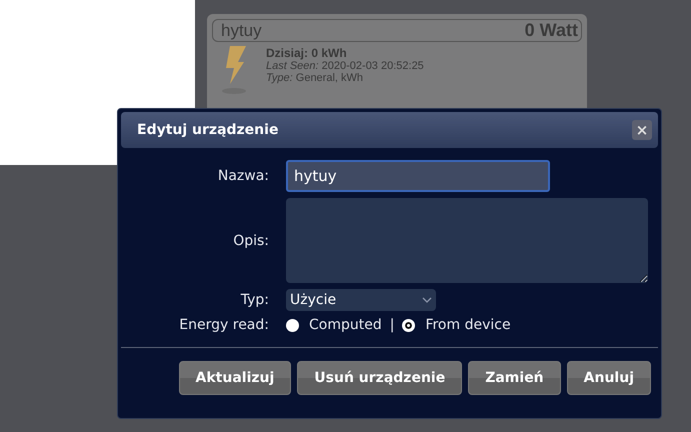 Image resolution: width=691 pixels, height=432 pixels. What do you see at coordinates (608, 378) in the screenshot?
I see `dialog-button: Anuluj` at bounding box center [608, 378].